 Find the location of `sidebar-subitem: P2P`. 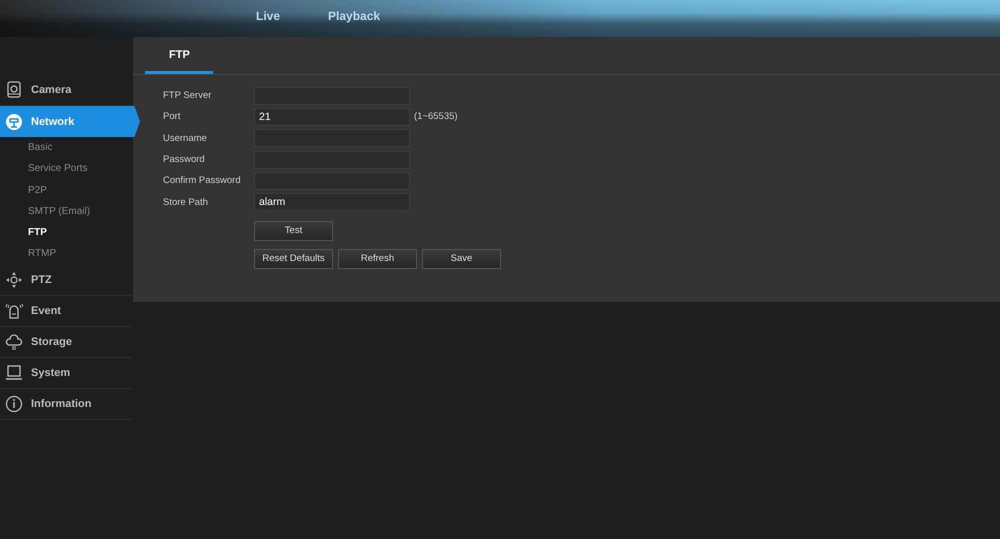

sidebar-subitem: P2P is located at coordinates (66, 190).